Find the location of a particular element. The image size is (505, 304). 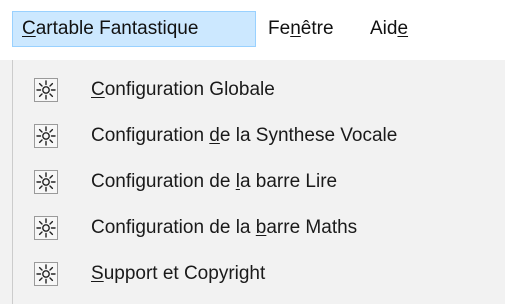

menu-item-label: Configuration de la barre Maths is located at coordinates (224, 227).